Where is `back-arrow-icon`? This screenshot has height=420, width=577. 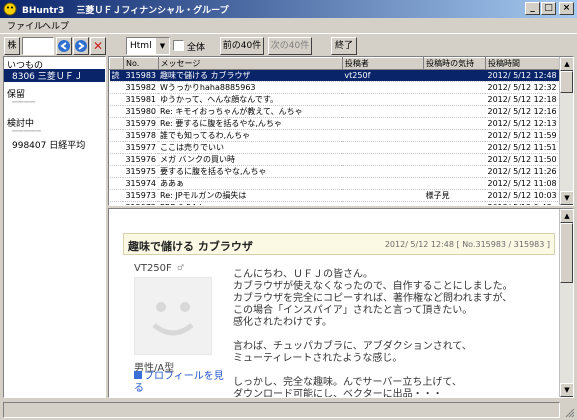 back-arrow-icon is located at coordinates (64, 46).